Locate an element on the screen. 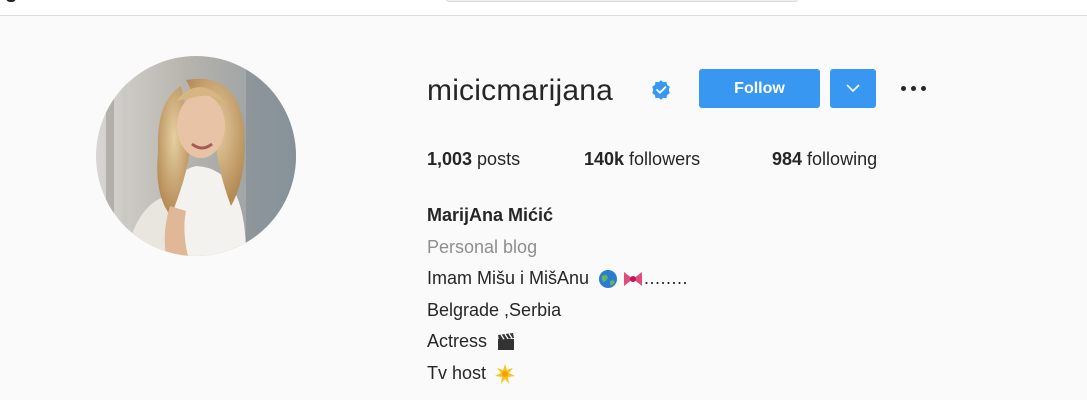 This screenshot has width=1087, height=400. instagram-logo-icon is located at coordinates (11, 1).